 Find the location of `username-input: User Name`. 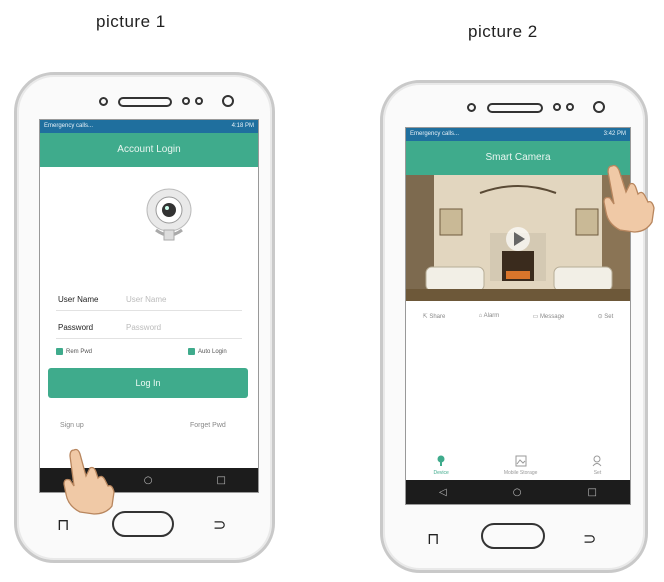

username-input: User Name is located at coordinates (146, 299).